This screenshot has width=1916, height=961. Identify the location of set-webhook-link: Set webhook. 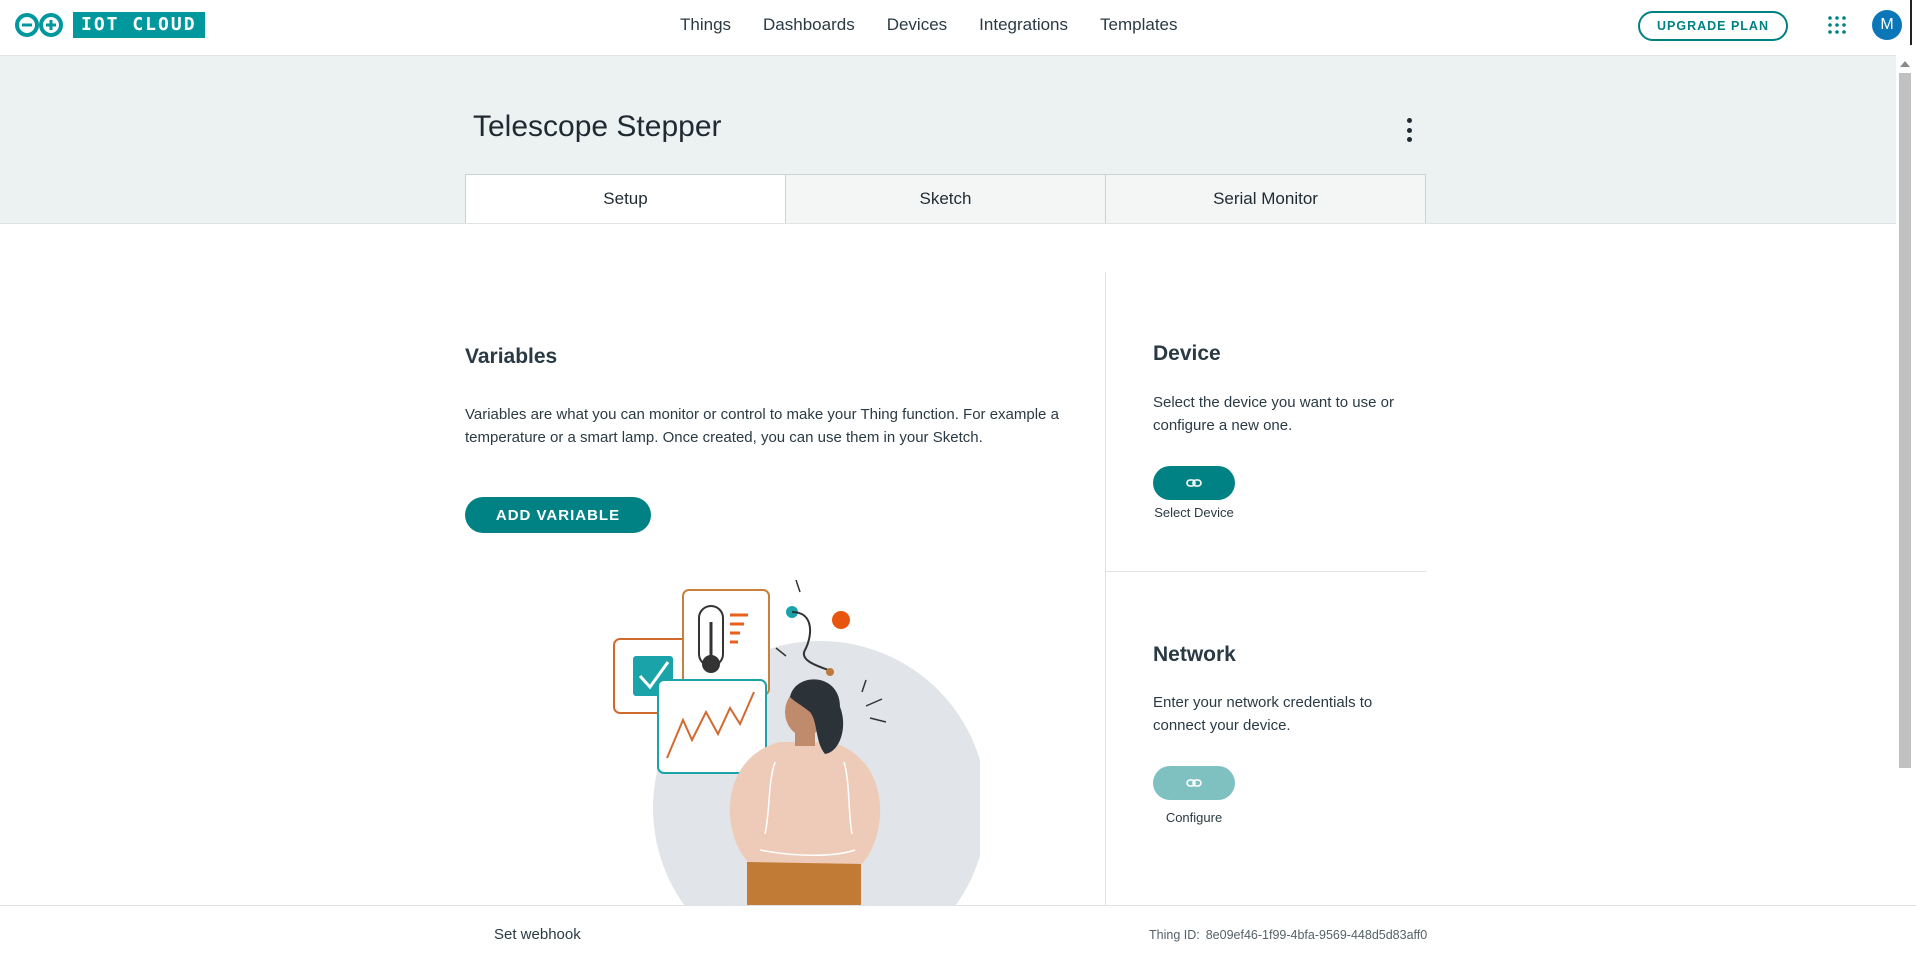
(537, 934).